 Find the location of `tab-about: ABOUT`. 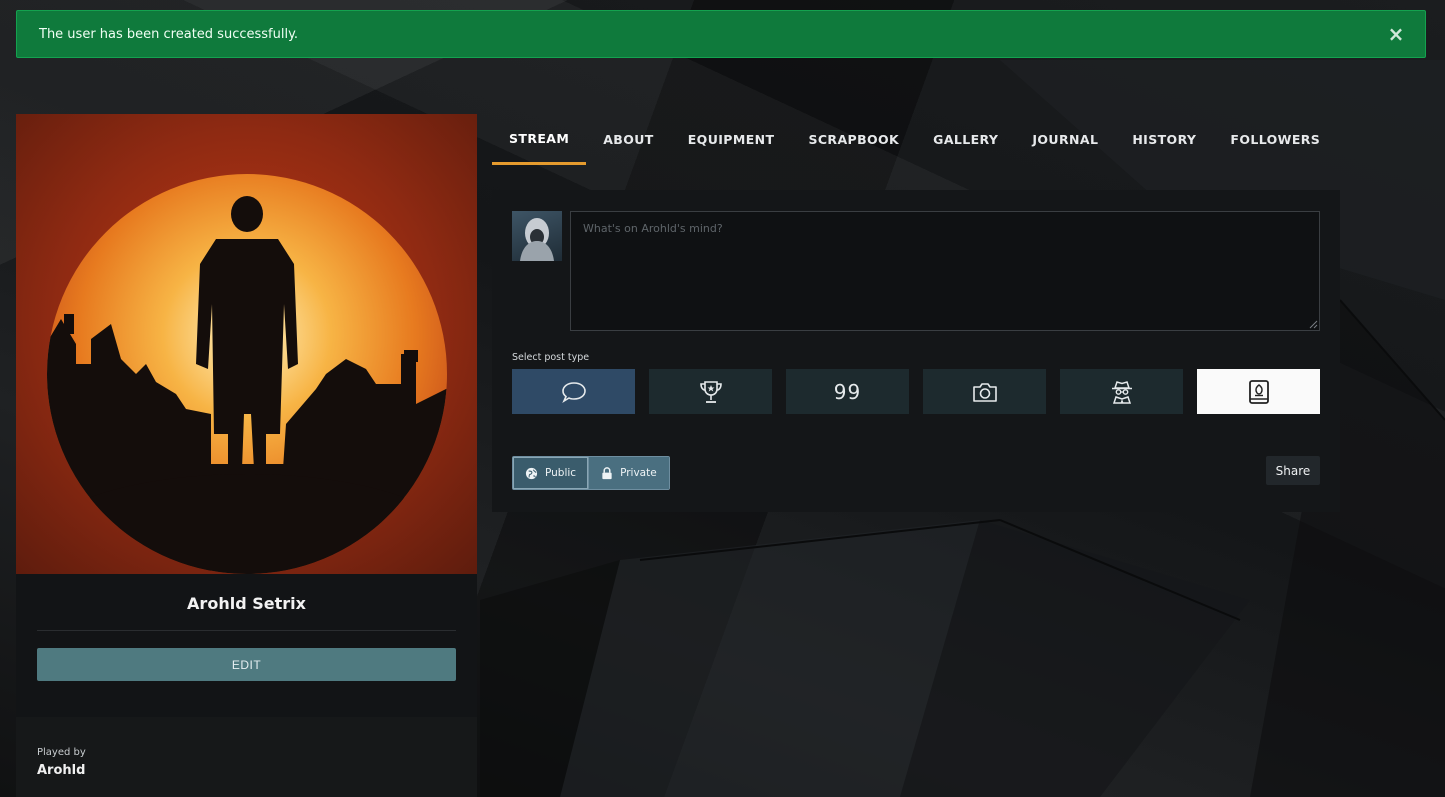

tab-about: ABOUT is located at coordinates (628, 139).